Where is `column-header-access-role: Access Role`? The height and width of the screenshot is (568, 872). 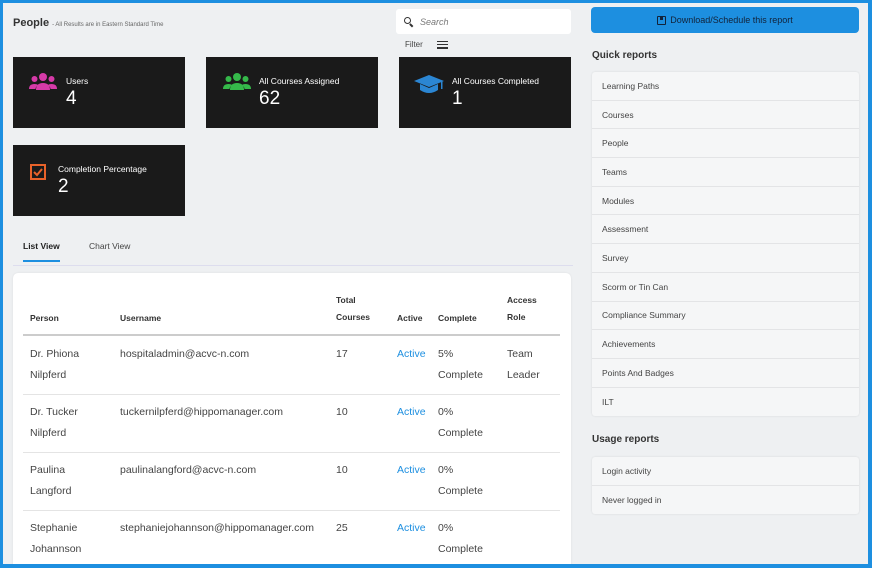
column-header-access-role: Access Role is located at coordinates (522, 309).